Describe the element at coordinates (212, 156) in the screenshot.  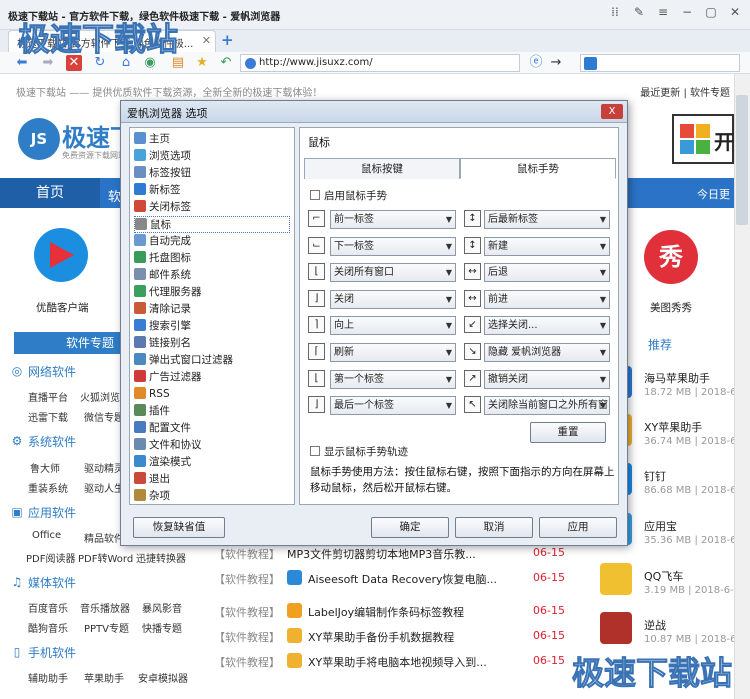
I see `tree-item: 浏览选项` at that location.